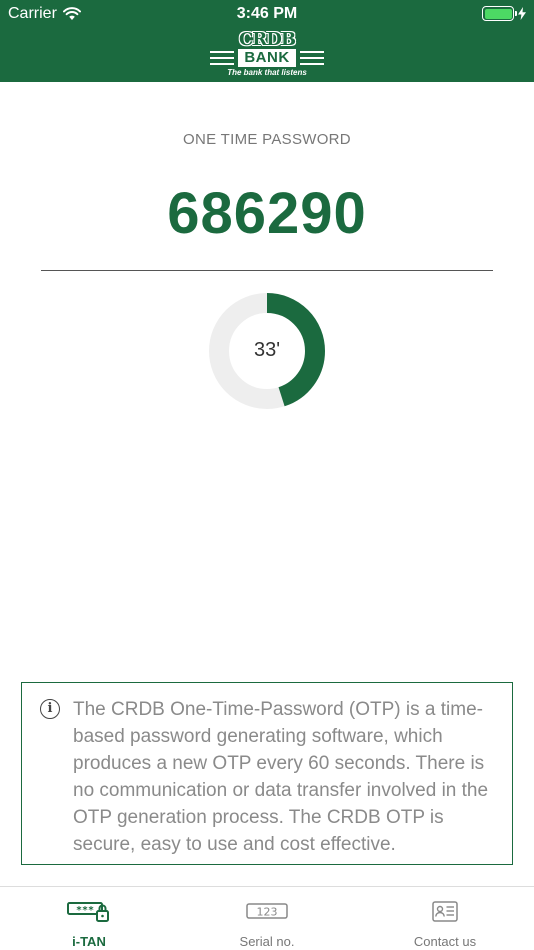 This screenshot has width=534, height=950. What do you see at coordinates (522, 13) in the screenshot?
I see `charging-bolt-icon` at bounding box center [522, 13].